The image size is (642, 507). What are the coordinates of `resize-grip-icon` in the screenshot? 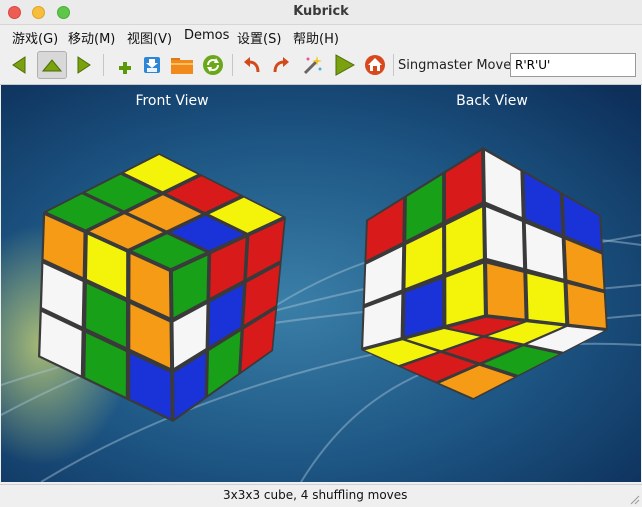 It's located at (635, 500).